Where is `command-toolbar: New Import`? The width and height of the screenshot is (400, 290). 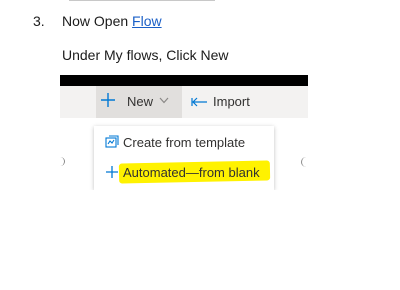
command-toolbar: New Import is located at coordinates (184, 102).